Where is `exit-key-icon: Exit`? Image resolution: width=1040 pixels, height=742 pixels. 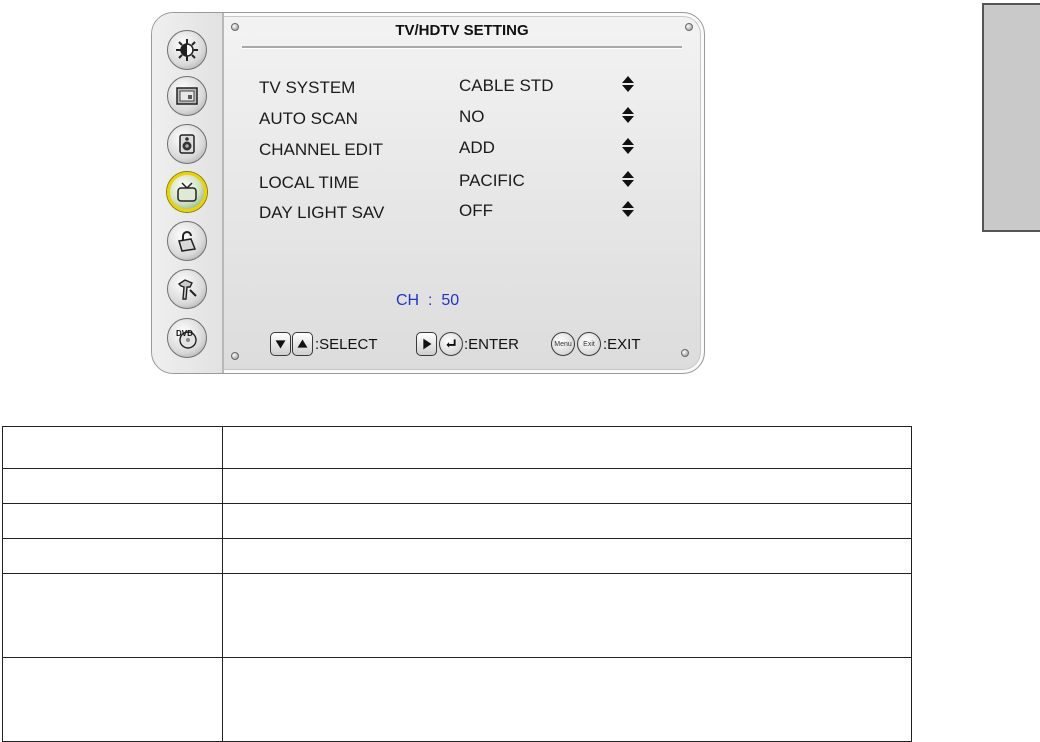
exit-key-icon: Exit is located at coordinates (589, 344).